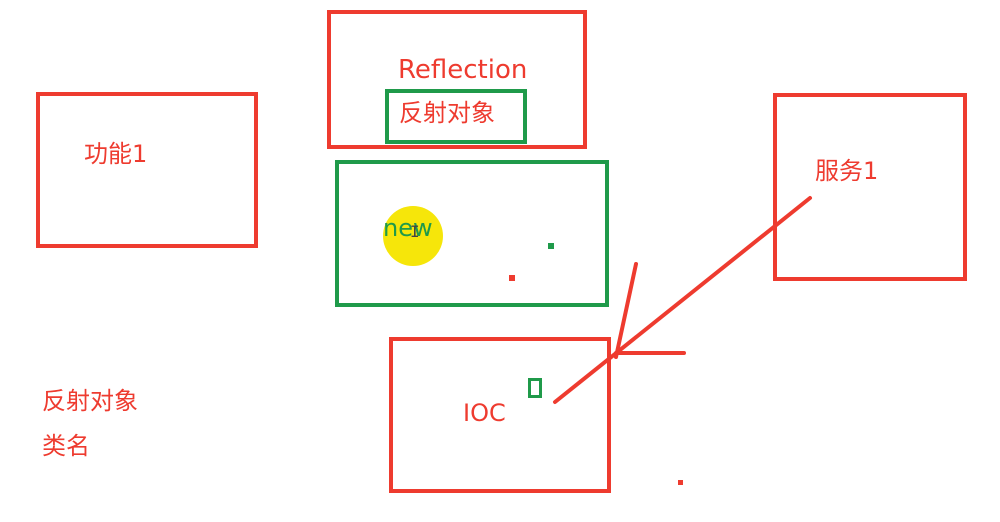  I want to click on note-line-1: 反射对象, so click(90, 401).